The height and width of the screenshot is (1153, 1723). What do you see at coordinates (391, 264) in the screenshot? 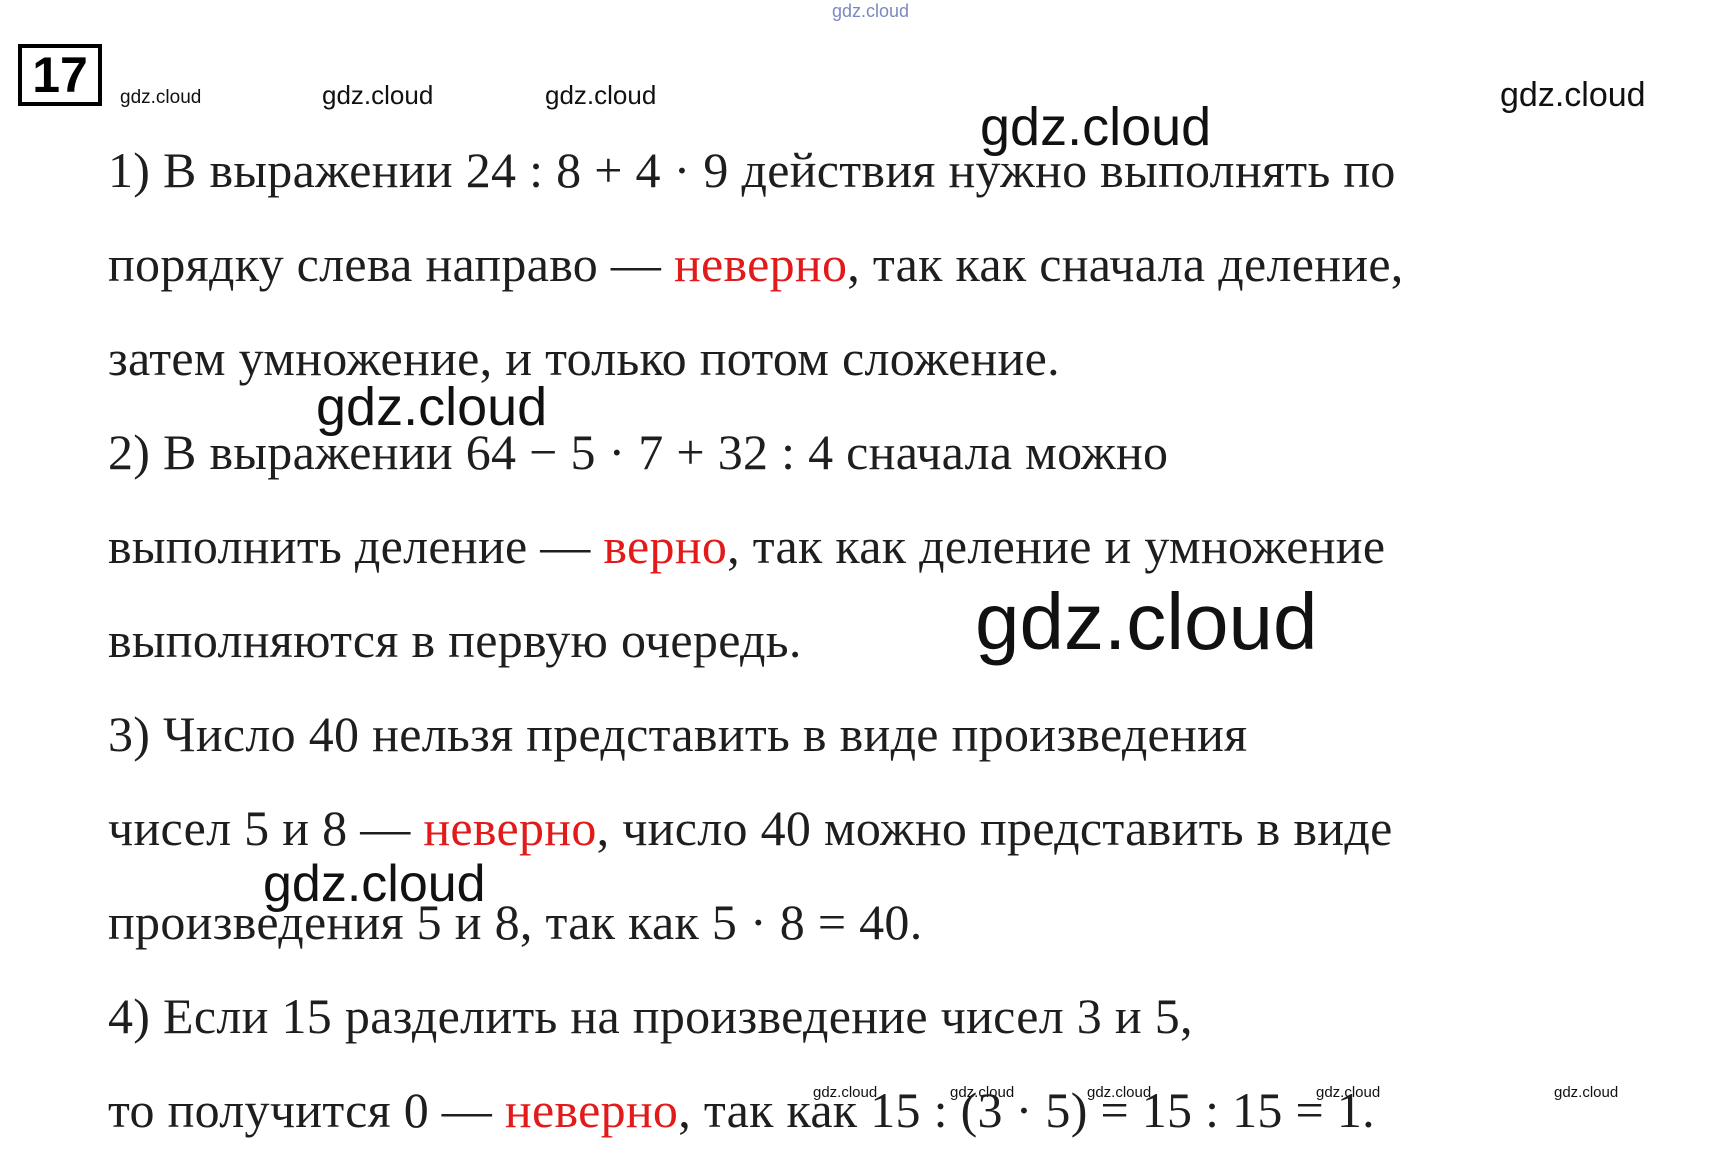
I see `line-text: порядку слева направо —` at bounding box center [391, 264].